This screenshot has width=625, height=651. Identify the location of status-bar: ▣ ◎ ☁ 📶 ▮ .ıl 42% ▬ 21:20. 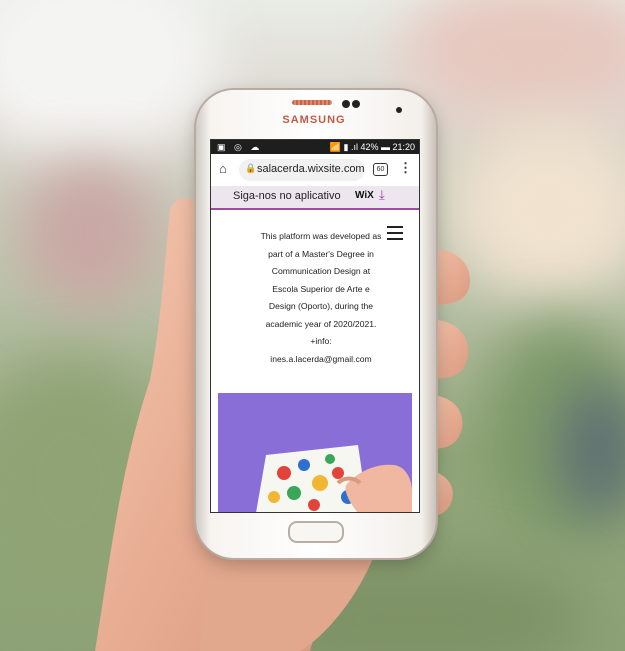
(315, 147).